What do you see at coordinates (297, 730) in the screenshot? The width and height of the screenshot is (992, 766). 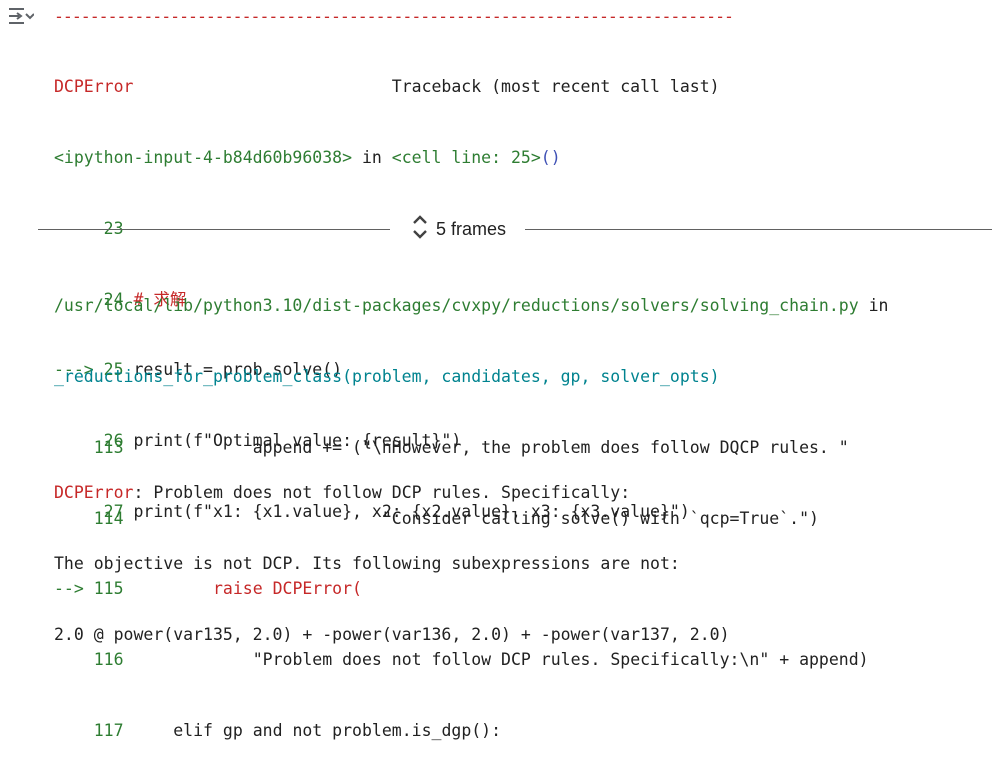 I see `code-line: 117 elif gp and not problem.is_dgp():` at bounding box center [297, 730].